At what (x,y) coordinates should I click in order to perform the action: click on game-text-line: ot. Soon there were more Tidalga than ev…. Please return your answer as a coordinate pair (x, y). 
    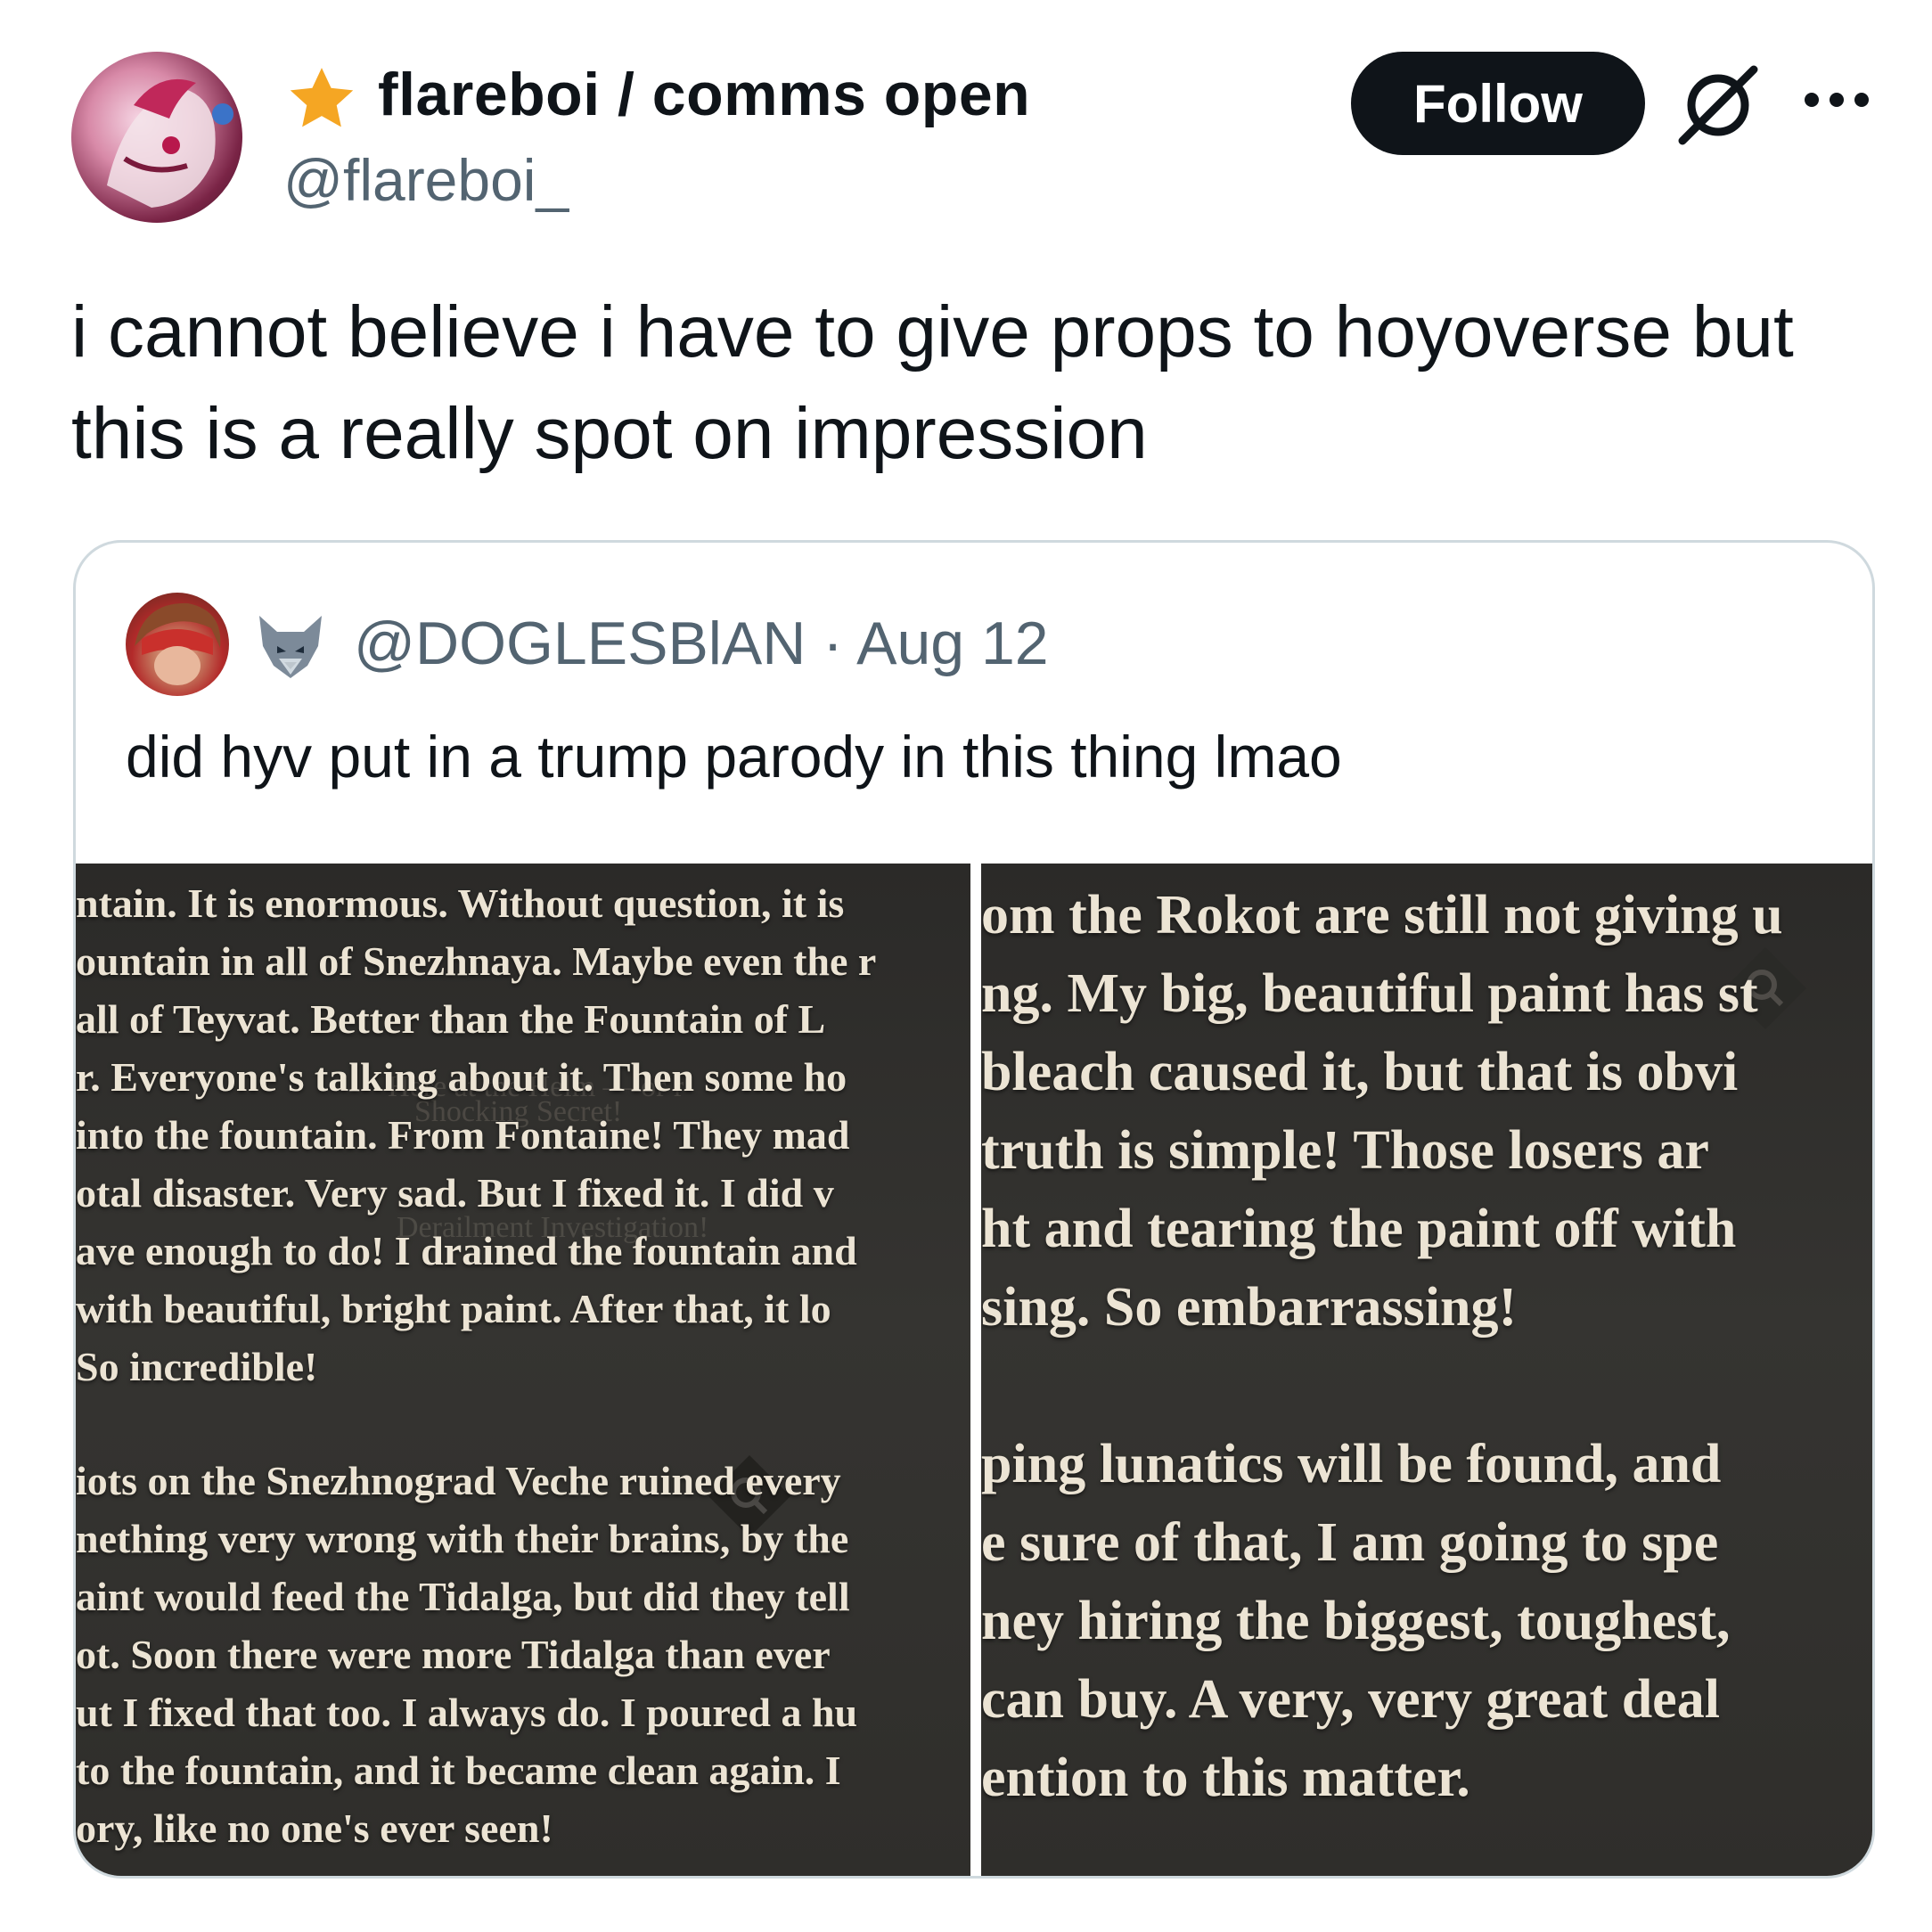
    Looking at the image, I should click on (453, 1654).